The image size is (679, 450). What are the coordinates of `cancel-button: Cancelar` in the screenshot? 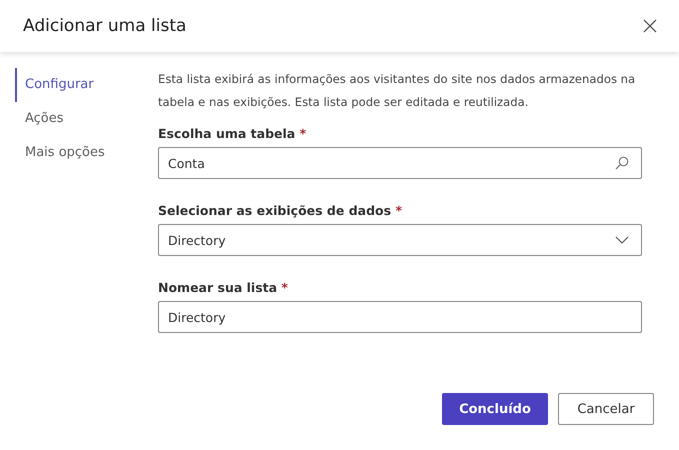 It's located at (606, 409).